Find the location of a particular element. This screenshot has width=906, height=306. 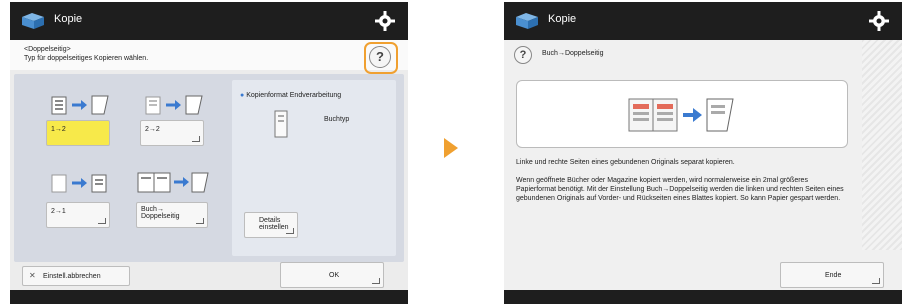

option-book-to-2-label: Buch→ Doppelseitig is located at coordinates (160, 213).